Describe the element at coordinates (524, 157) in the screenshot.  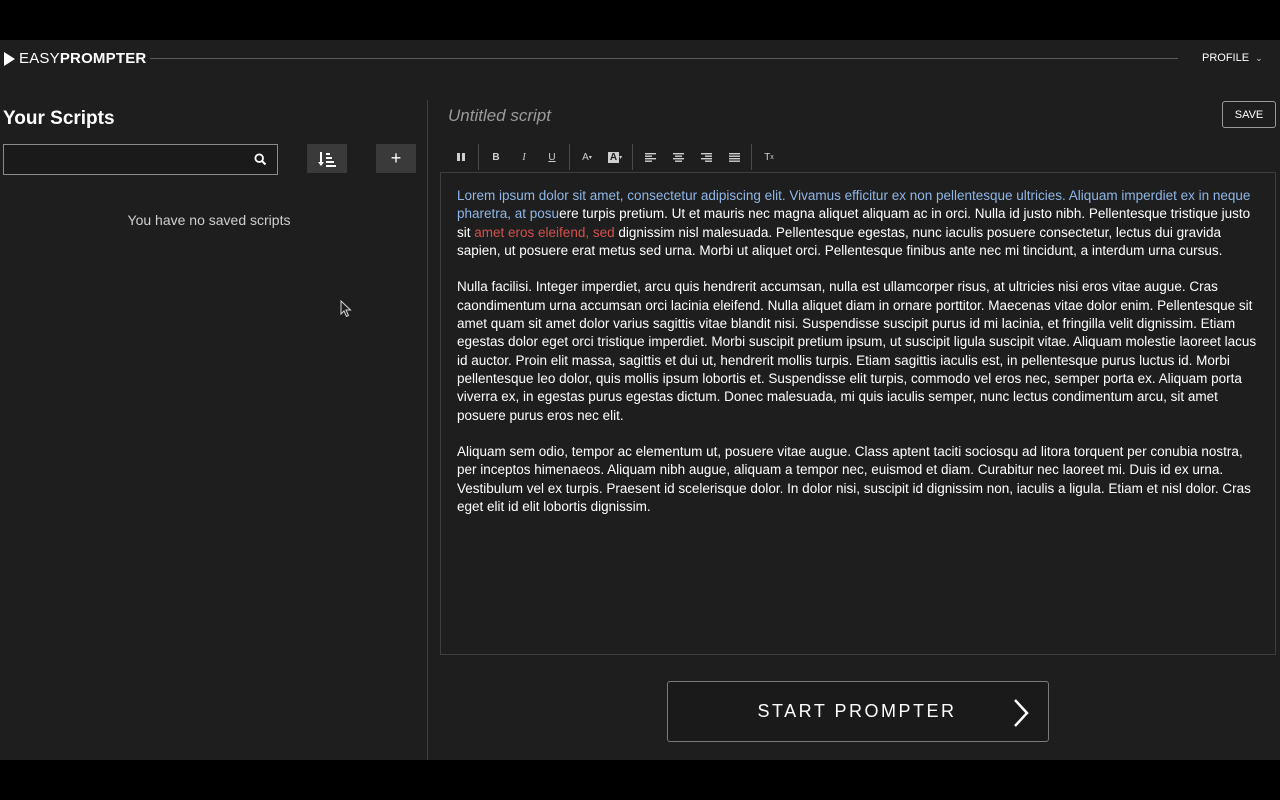
I see `italic-icon: I` at that location.